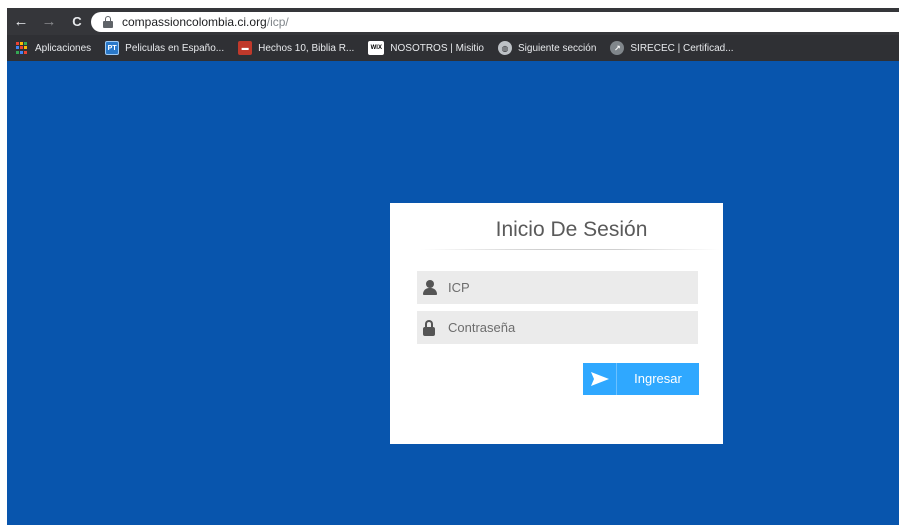 The width and height of the screenshot is (899, 525). What do you see at coordinates (571, 229) in the screenshot?
I see `login-title: Inicio De Sesión` at bounding box center [571, 229].